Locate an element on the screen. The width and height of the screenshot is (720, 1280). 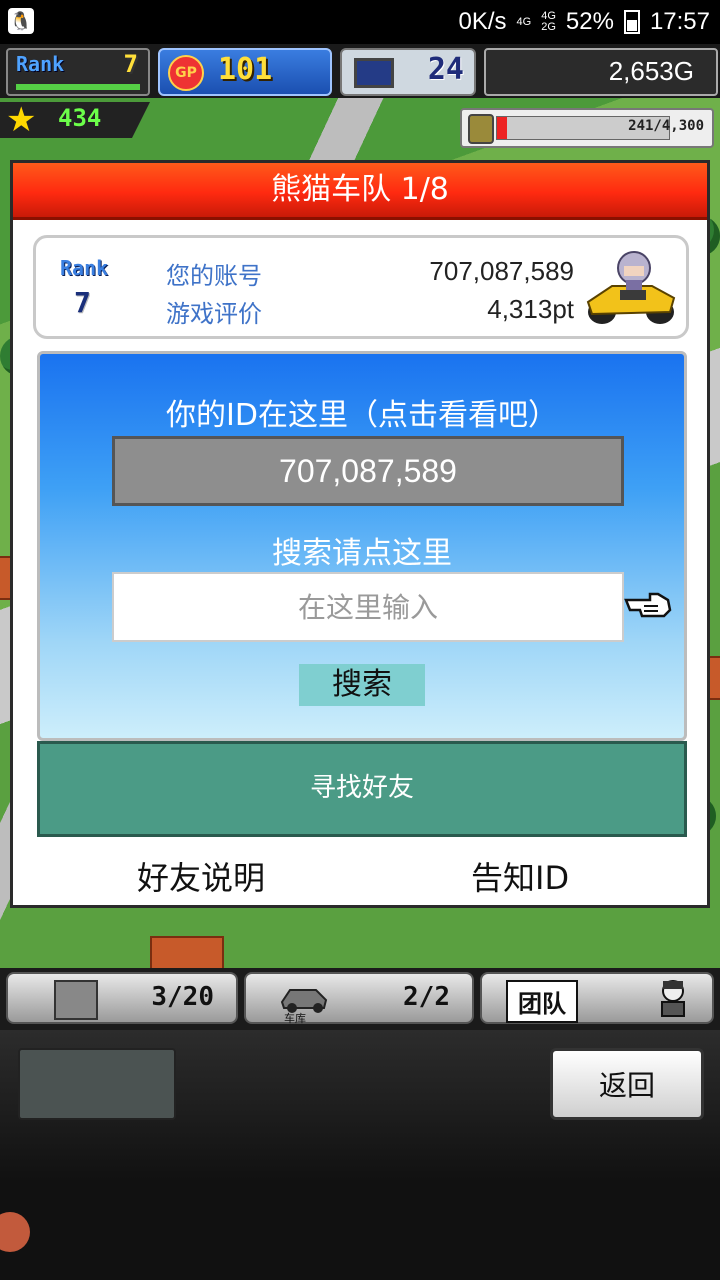
fuel-barrel-icon is located at coordinates (481, 129).